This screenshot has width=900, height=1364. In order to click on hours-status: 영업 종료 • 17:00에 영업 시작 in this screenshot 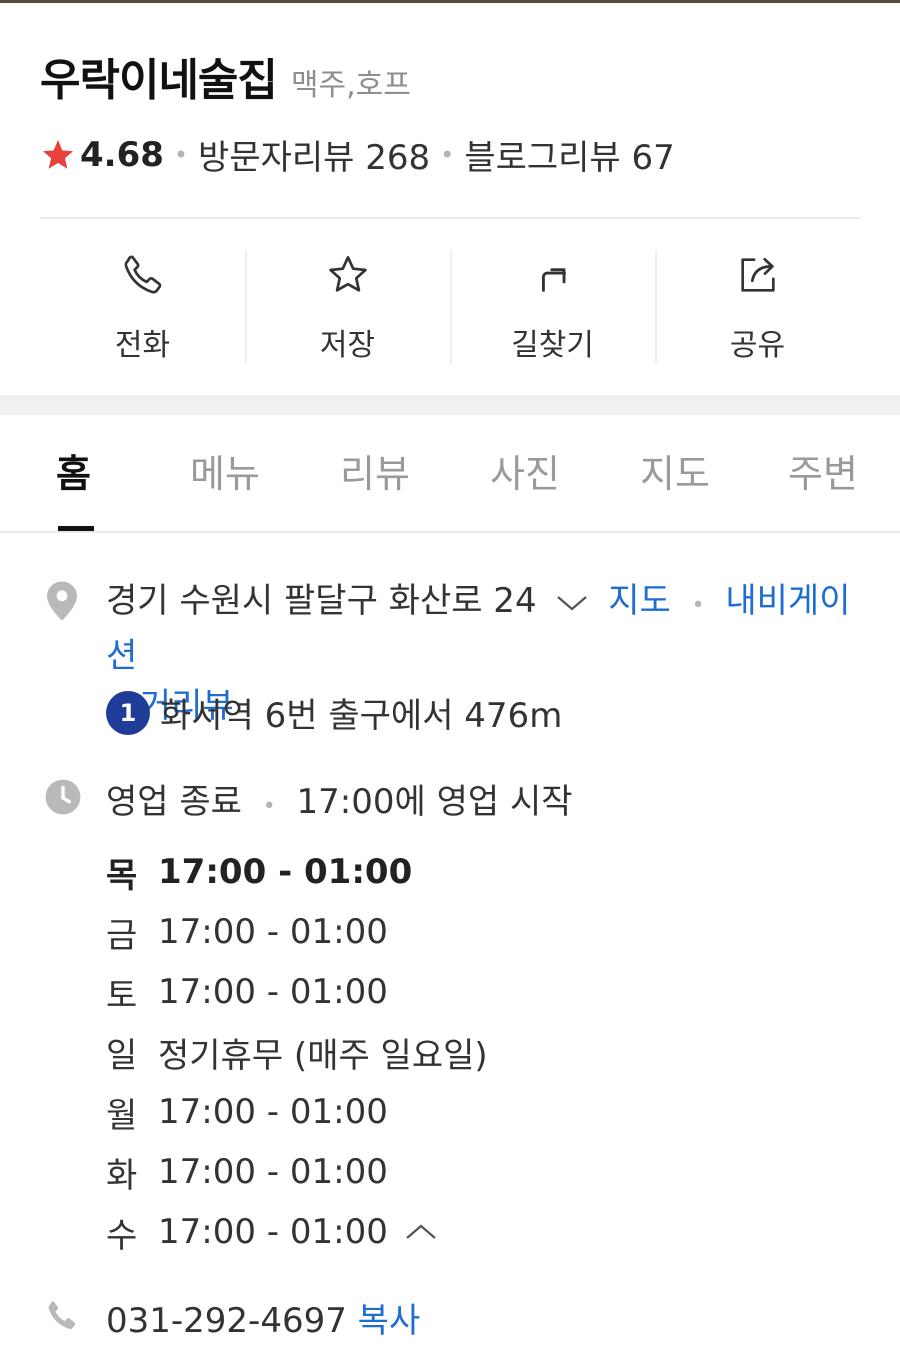, I will do `click(339, 802)`.